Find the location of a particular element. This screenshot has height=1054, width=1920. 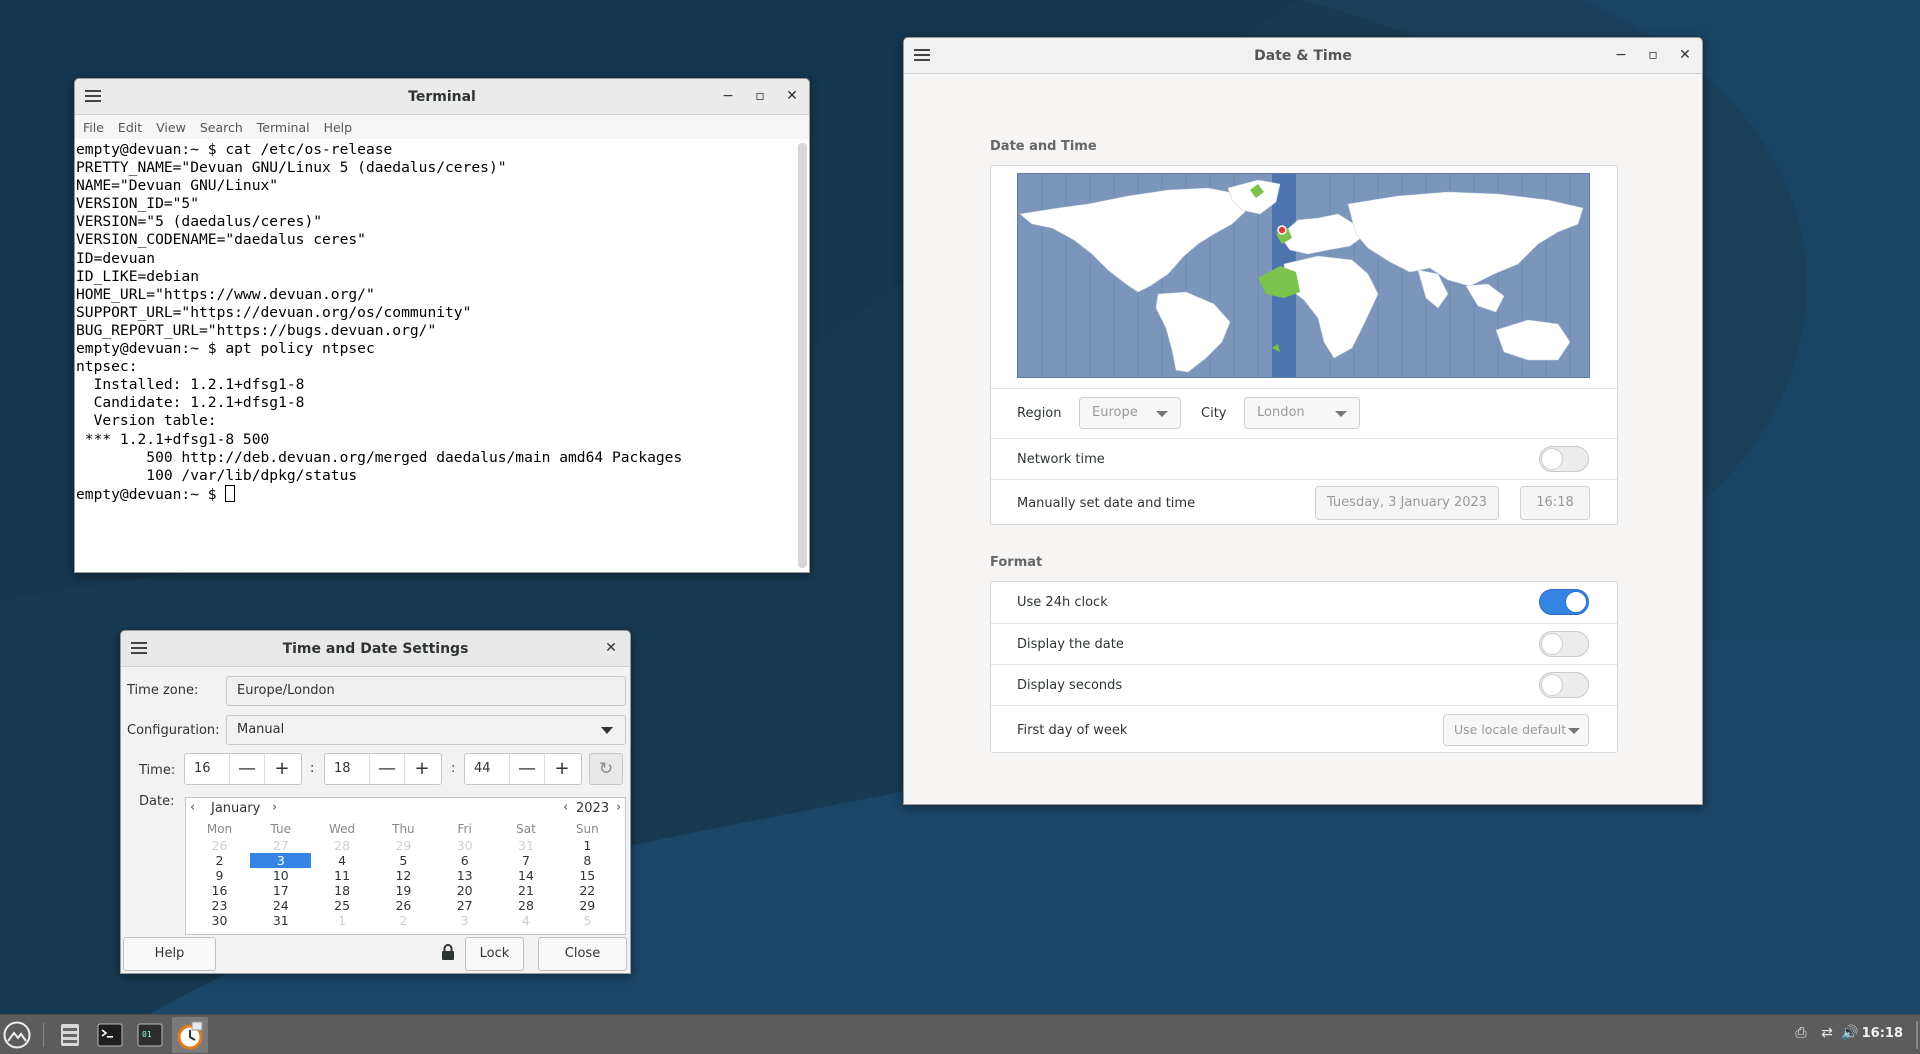

menu-search: Search is located at coordinates (221, 127).